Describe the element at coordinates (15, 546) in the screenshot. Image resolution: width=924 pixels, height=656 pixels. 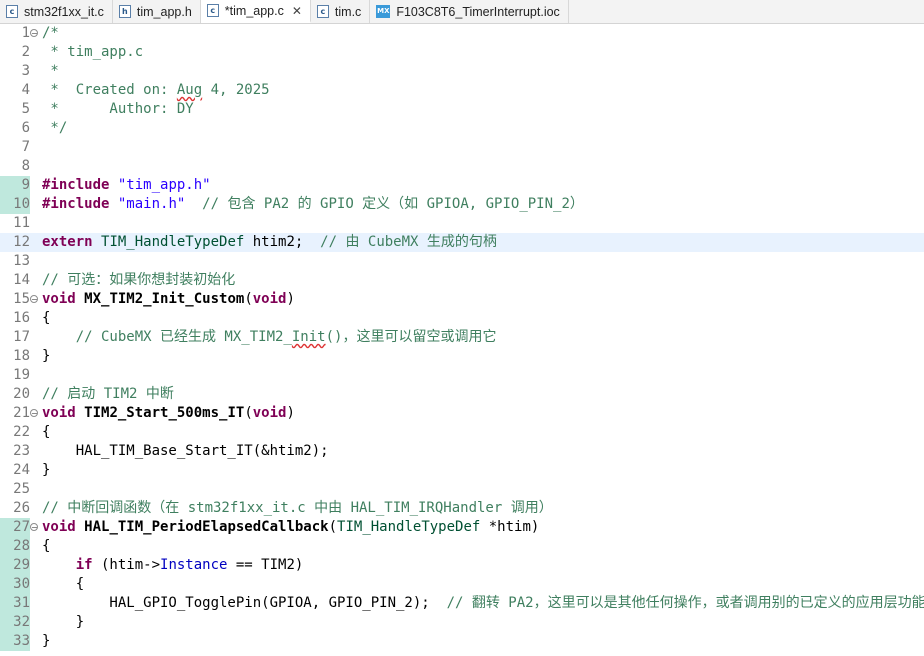
I see `line-number: 28` at that location.